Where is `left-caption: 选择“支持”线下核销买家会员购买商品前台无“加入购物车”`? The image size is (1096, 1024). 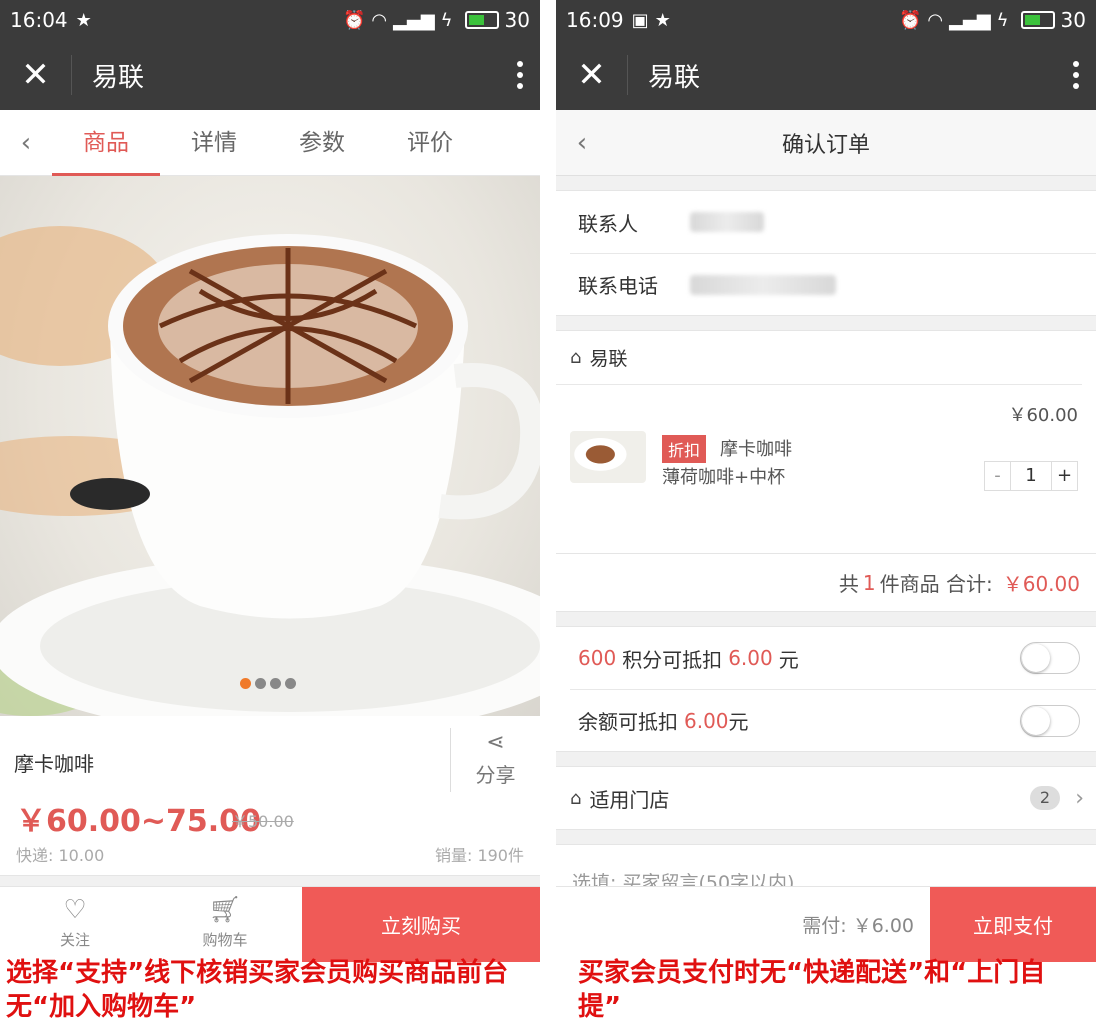 left-caption: 选择“支持”线下核销买家会员购买商品前台无“加入购物车” is located at coordinates (257, 990).